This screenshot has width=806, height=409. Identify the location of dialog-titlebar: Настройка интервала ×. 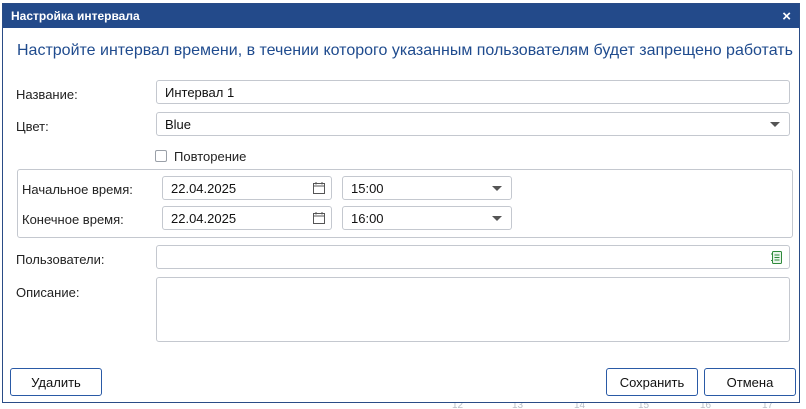
(401, 16).